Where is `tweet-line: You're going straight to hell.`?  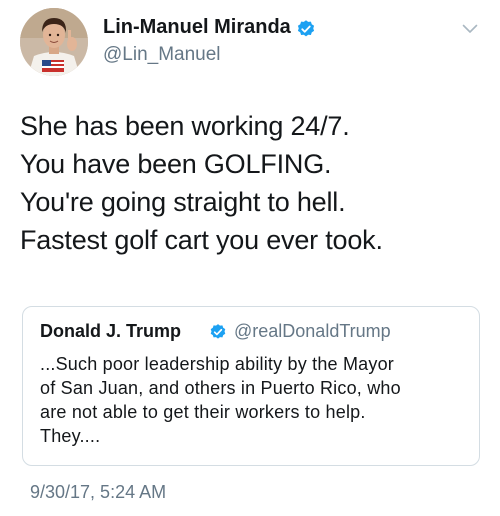 tweet-line: You're going straight to hell. is located at coordinates (183, 202).